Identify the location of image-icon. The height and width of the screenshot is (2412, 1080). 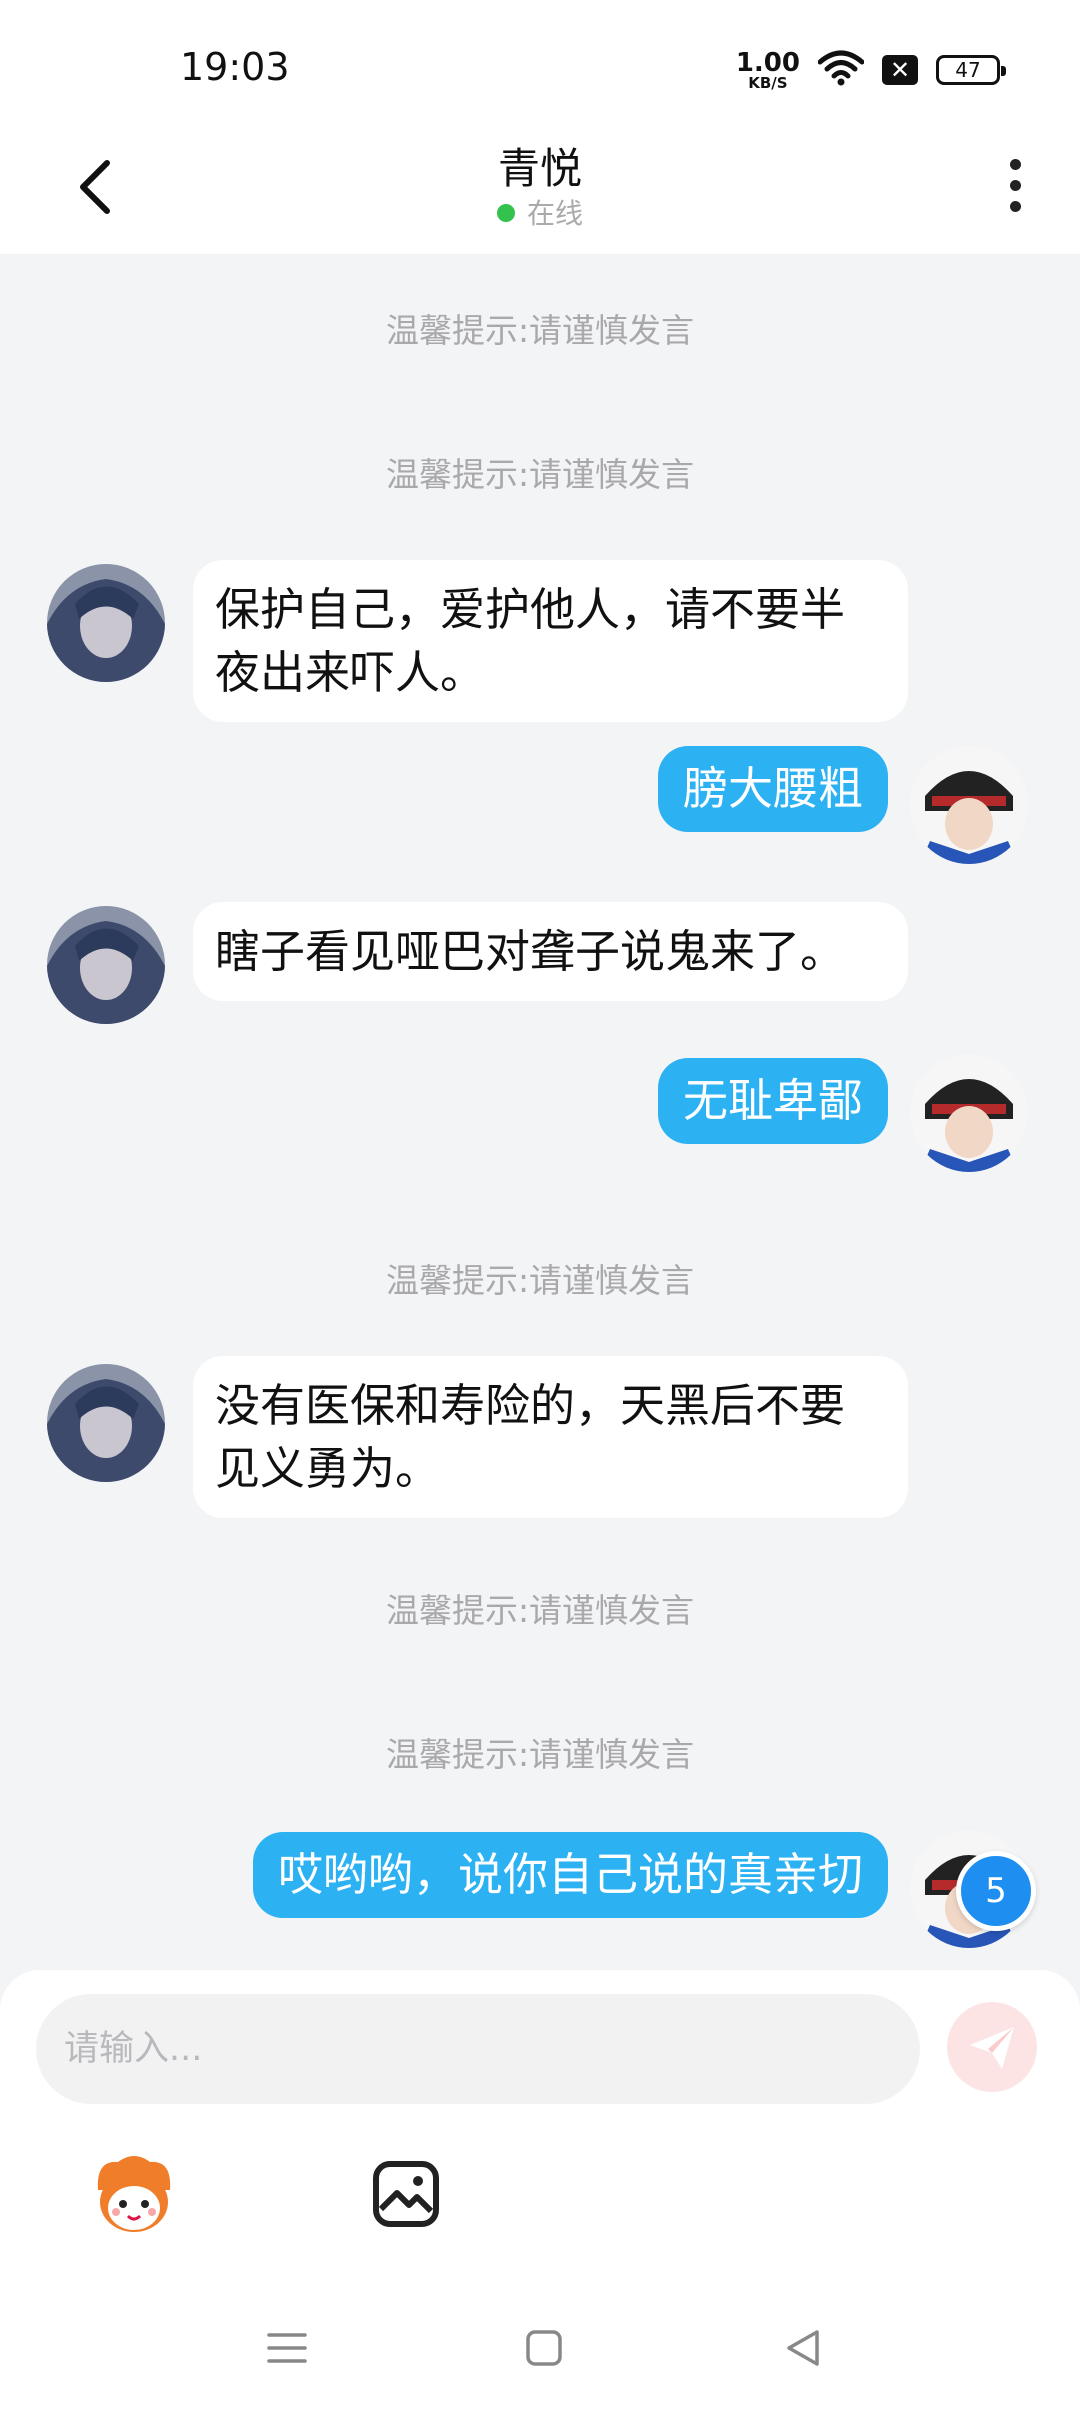
(406, 2194).